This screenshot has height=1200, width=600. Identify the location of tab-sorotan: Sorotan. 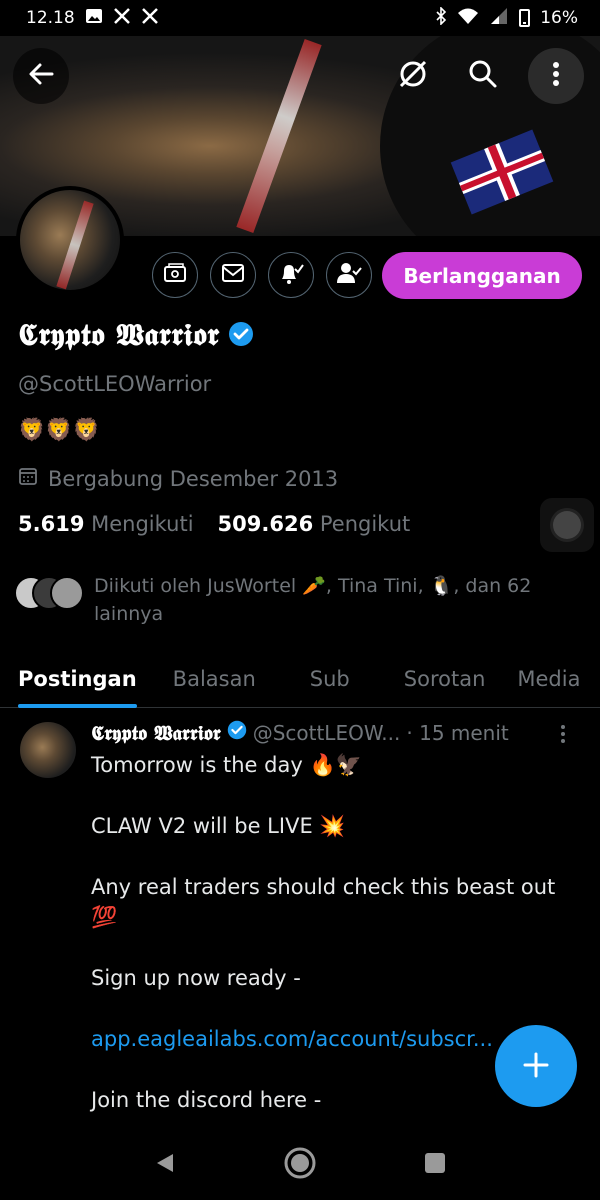
(445, 679).